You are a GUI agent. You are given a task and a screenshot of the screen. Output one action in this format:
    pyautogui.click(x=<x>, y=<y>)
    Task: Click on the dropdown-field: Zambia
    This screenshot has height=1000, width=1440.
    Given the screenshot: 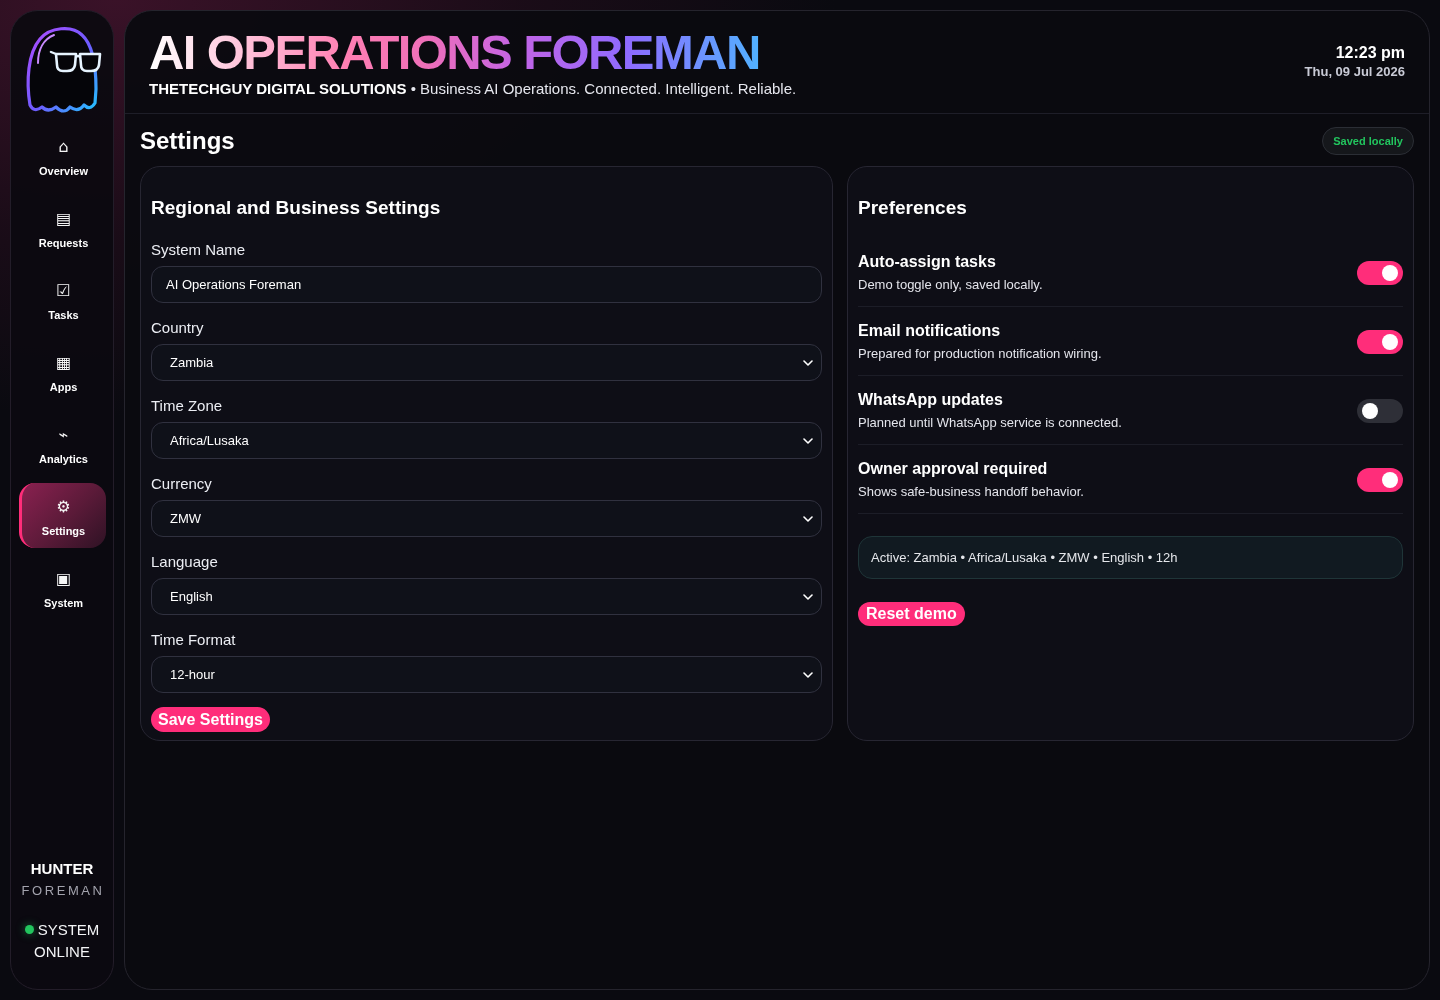 What is the action you would take?
    pyautogui.click(x=486, y=362)
    